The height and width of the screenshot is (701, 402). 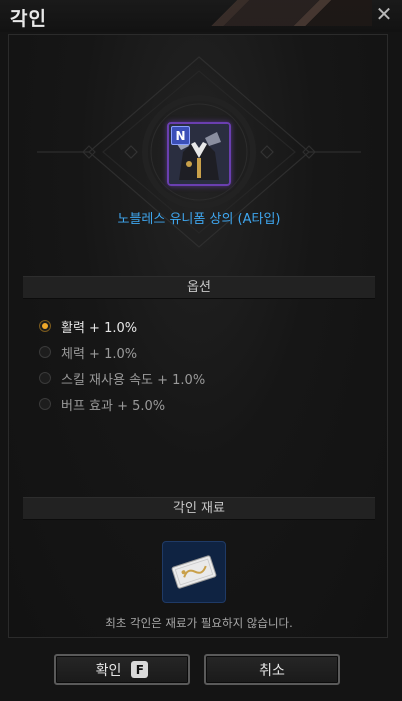 I want to click on title-bar: 각인 ✕, so click(x=201, y=16).